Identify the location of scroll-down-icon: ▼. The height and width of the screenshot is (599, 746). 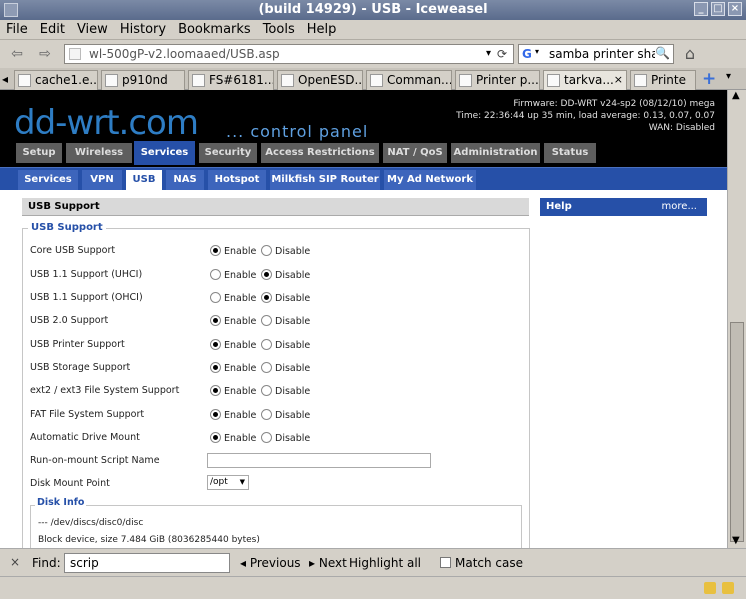
(736, 540).